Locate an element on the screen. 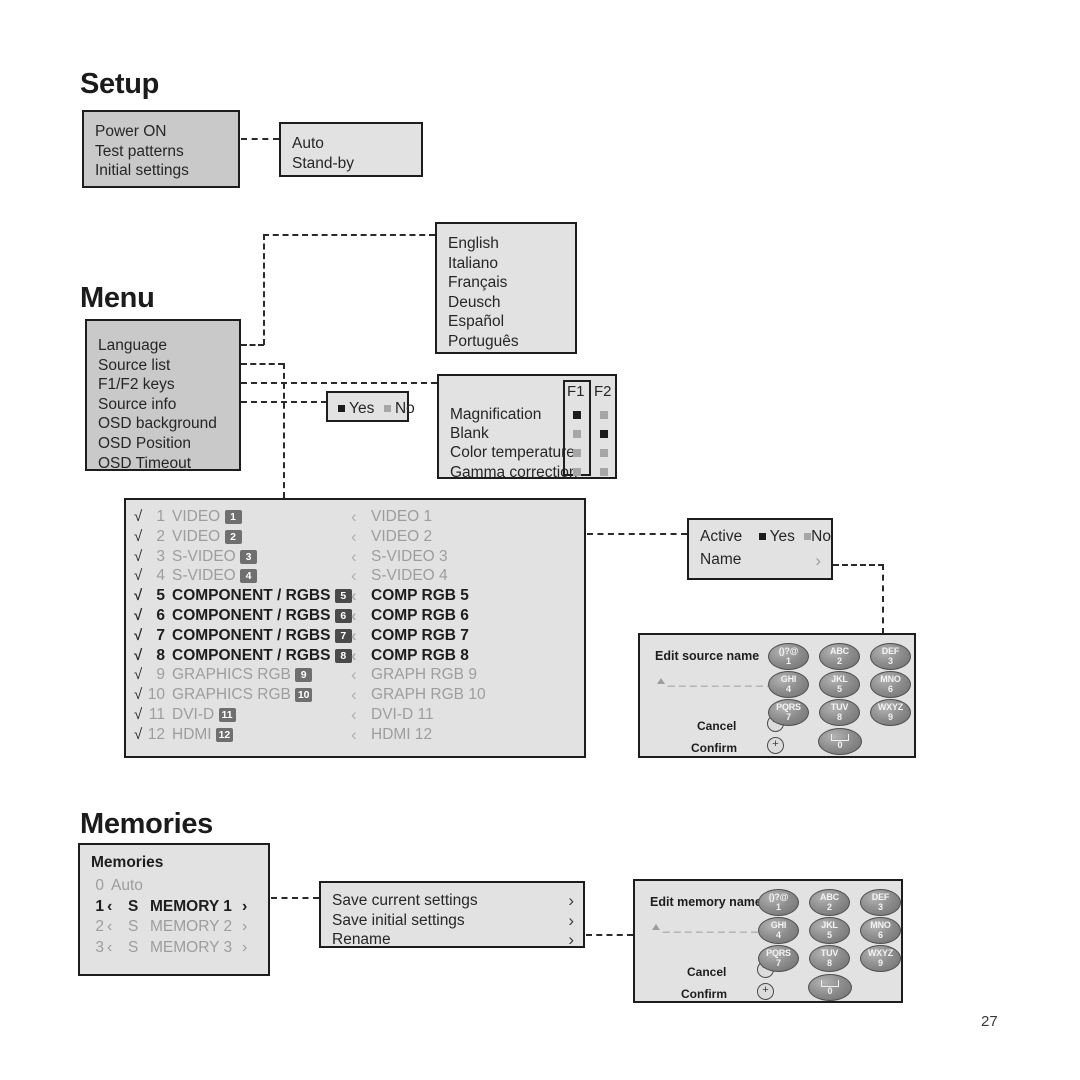 The image size is (1080, 1080). memory-row: 3 ‹ S MEMORY 3 › is located at coordinates (174, 948).